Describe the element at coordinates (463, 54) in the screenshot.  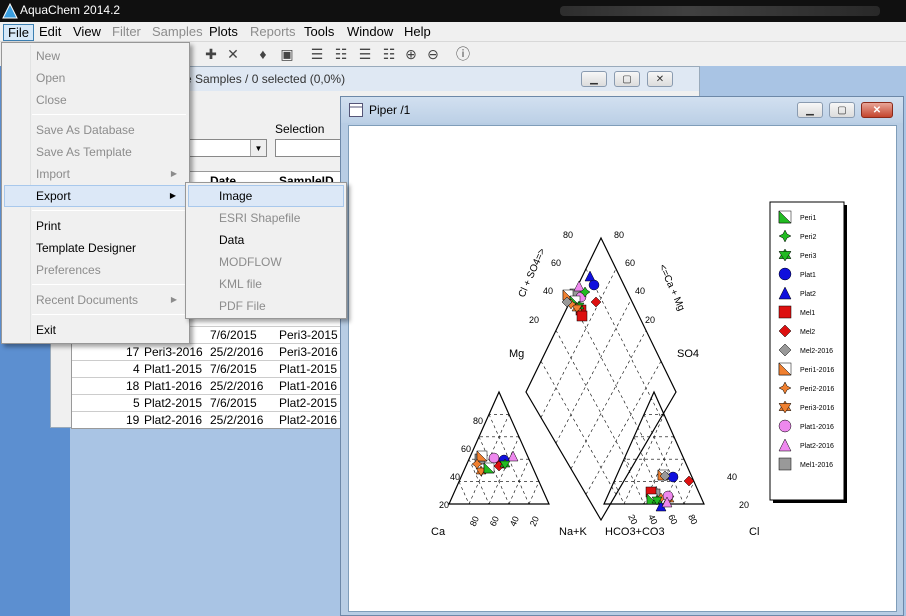
I see `info-icon: ⓘ` at that location.